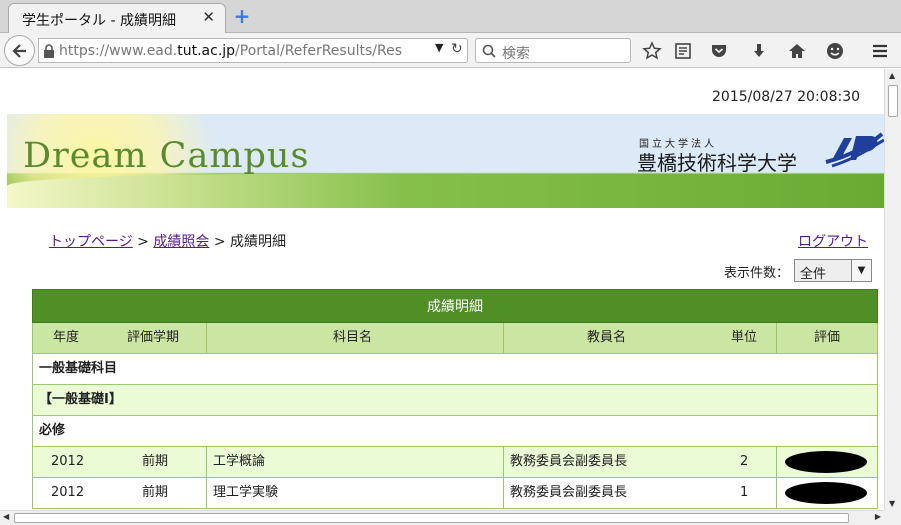 Image resolution: width=901 pixels, height=525 pixels. What do you see at coordinates (813, 274) in the screenshot?
I see `display-count-value: 全件` at bounding box center [813, 274].